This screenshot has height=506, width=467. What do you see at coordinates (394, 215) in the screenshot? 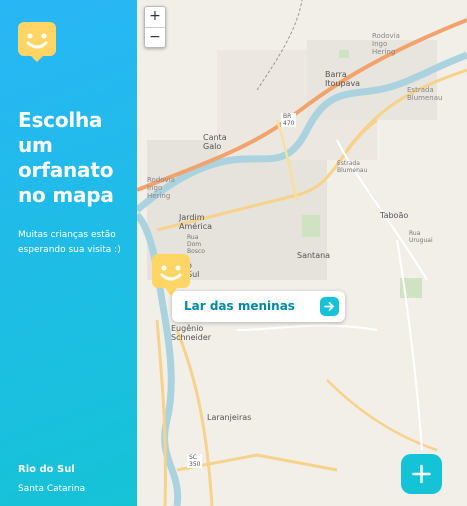
I see `map-label-taboao: Taboão` at bounding box center [394, 215].